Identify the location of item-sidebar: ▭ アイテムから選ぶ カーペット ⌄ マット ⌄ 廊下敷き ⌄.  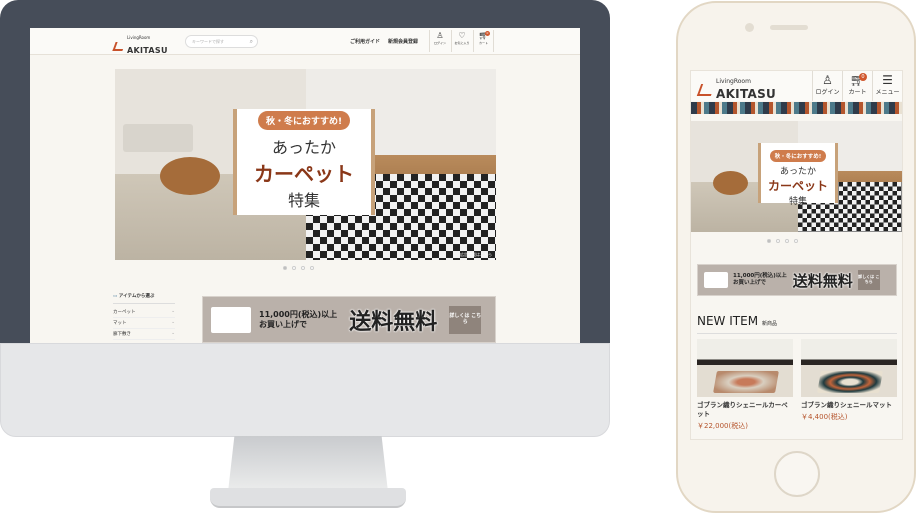
(144, 316).